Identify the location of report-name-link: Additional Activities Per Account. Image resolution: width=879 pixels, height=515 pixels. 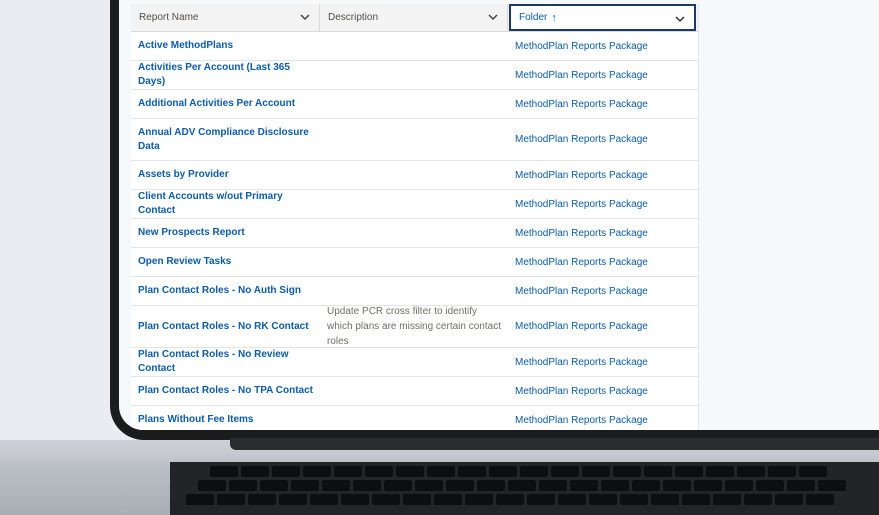
(225, 104).